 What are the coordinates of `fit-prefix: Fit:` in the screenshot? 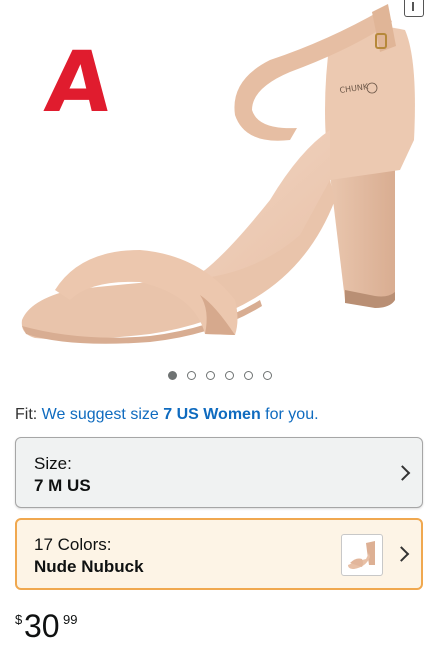 It's located at (26, 414).